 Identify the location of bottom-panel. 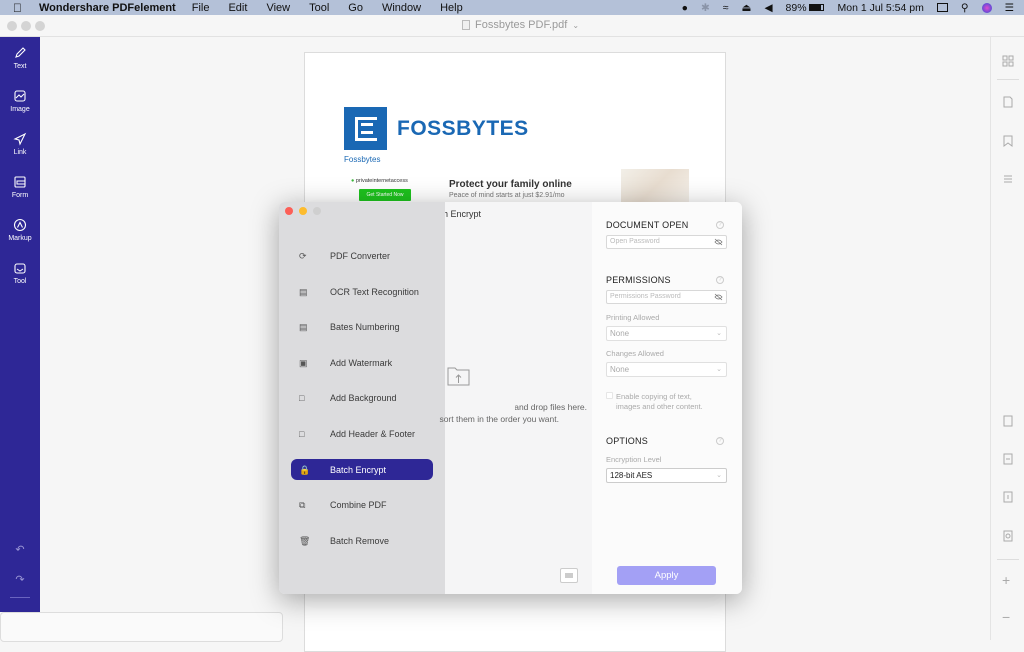
(141, 627).